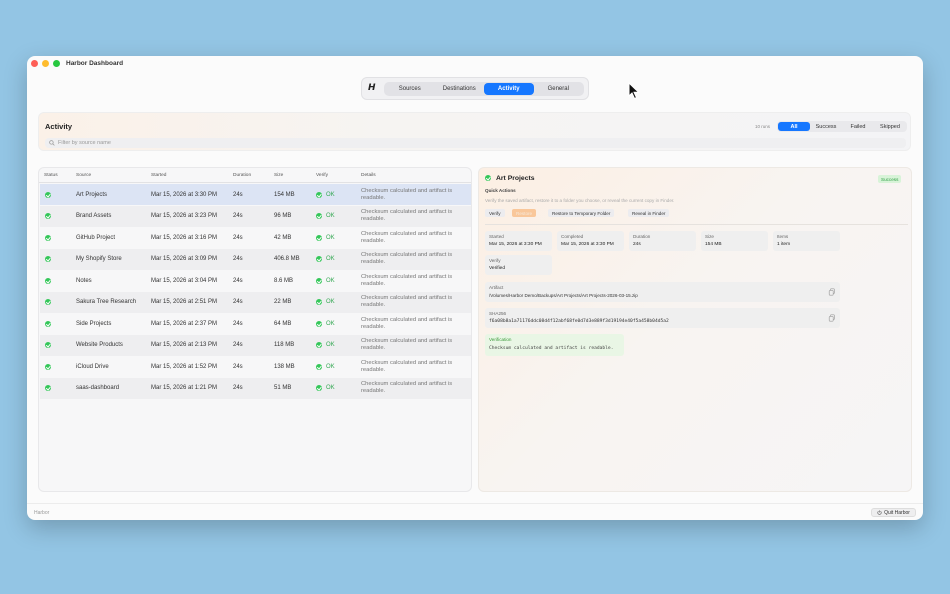  What do you see at coordinates (559, 89) in the screenshot?
I see `tab-general: General` at bounding box center [559, 89].